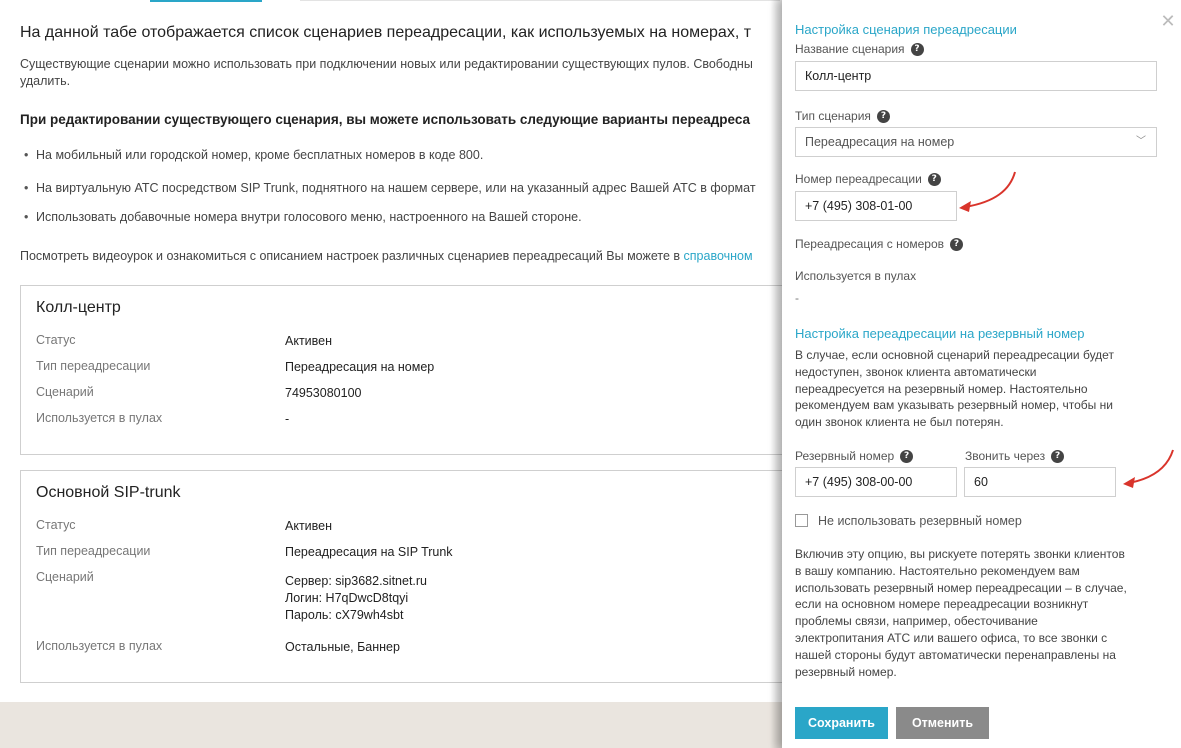 Image resolution: width=1181 pixels, height=748 pixels. Describe the element at coordinates (845, 456) in the screenshot. I see `backup-number-label-text: Резервный номер` at that location.